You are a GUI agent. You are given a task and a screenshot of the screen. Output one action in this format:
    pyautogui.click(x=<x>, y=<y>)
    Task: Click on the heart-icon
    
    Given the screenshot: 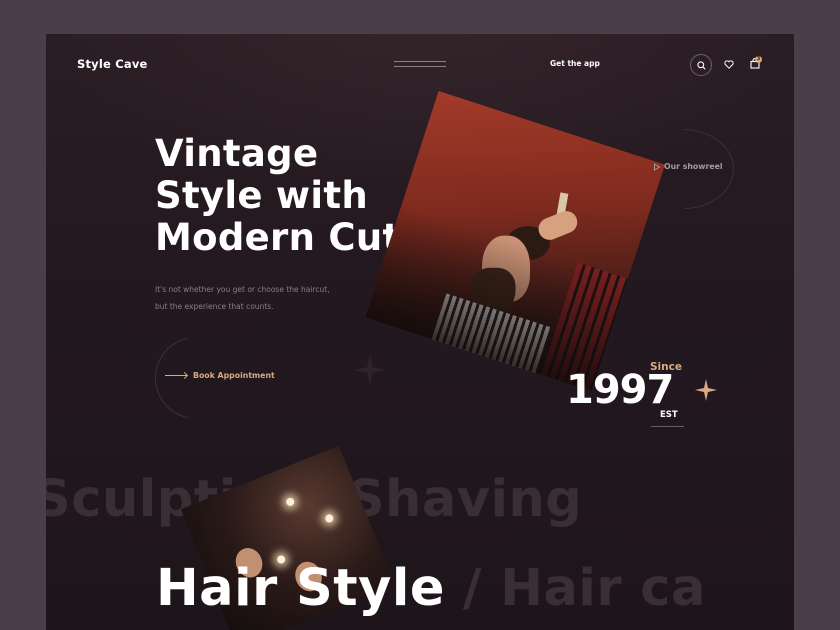 What is the action you would take?
    pyautogui.click(x=729, y=64)
    